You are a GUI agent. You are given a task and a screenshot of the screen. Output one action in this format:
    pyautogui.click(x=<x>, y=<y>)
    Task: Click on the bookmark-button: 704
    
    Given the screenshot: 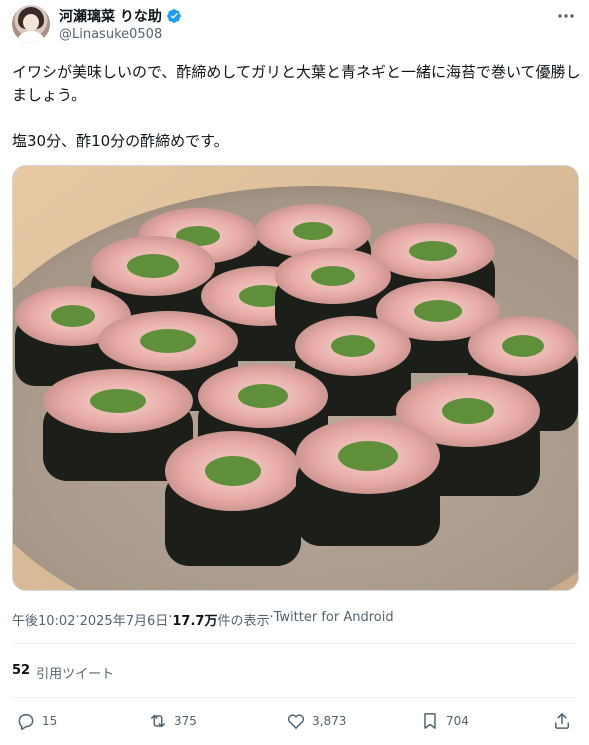 What is the action you would take?
    pyautogui.click(x=444, y=721)
    